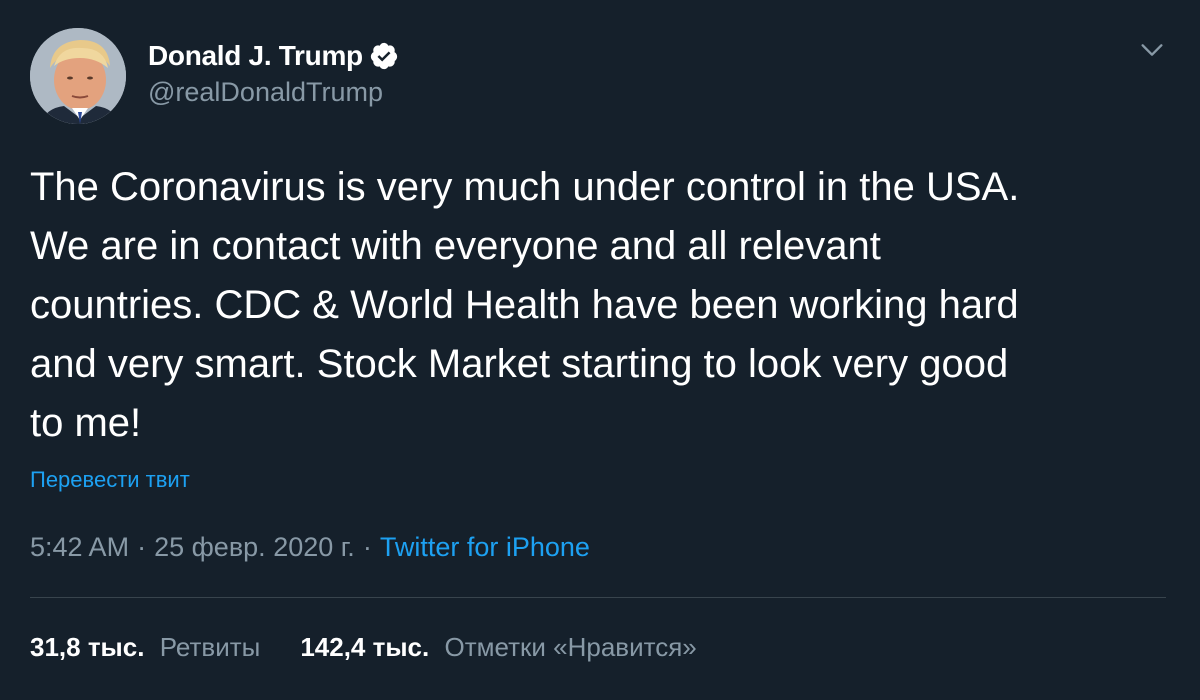  I want to click on likes-label: Отметки «Нравится», so click(570, 647).